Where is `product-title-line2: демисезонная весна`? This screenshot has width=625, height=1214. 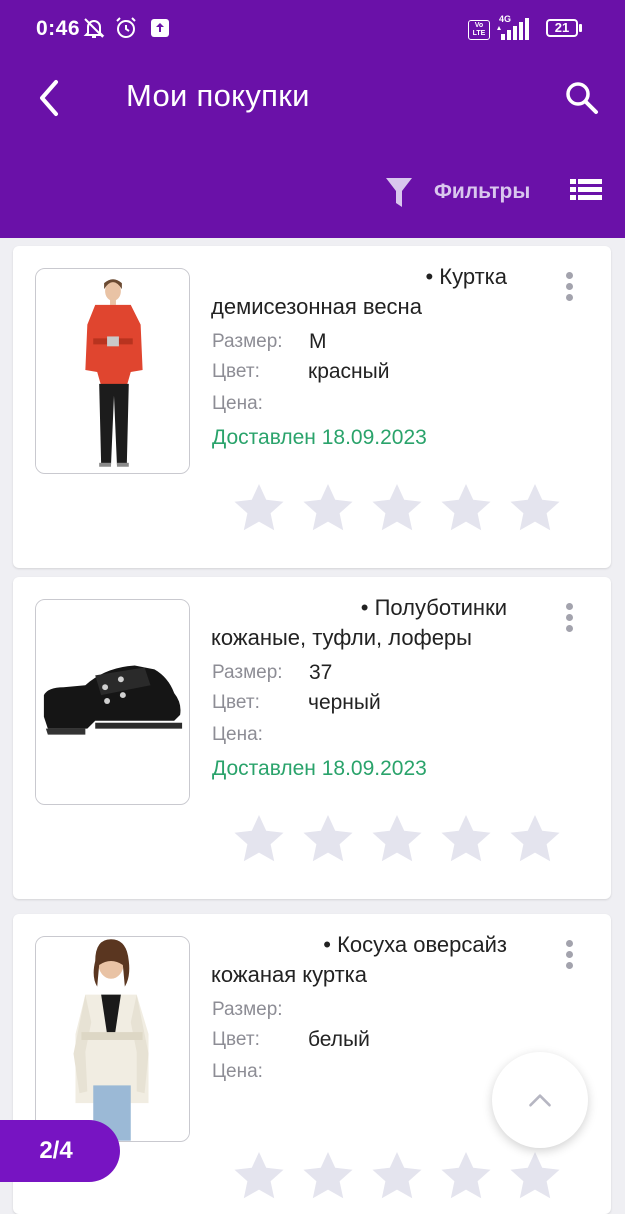 product-title-line2: демисезонная весна is located at coordinates (316, 306).